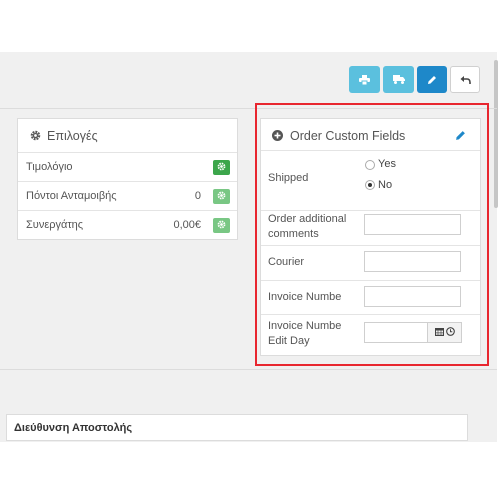  I want to click on reward-points-button, so click(221, 196).